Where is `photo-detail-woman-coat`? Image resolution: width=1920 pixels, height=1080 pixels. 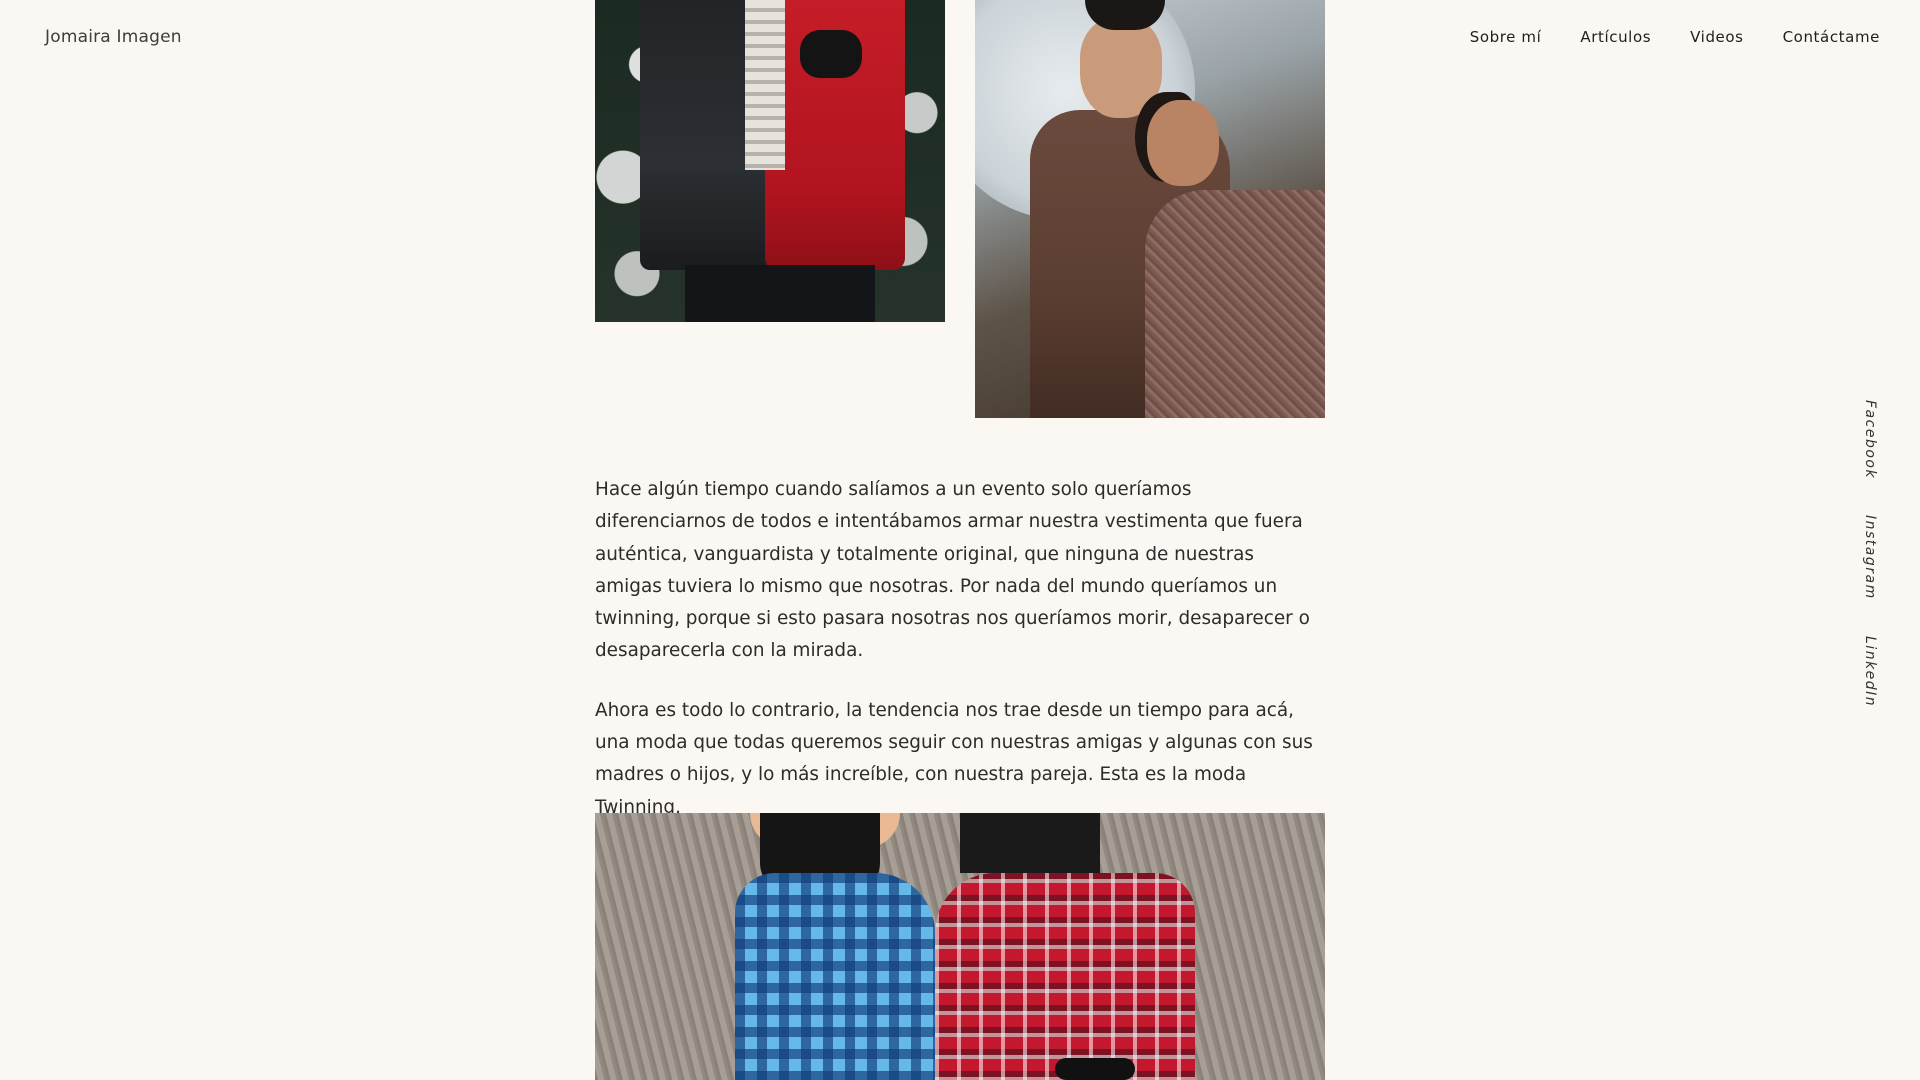 photo-detail-woman-coat is located at coordinates (1235, 304).